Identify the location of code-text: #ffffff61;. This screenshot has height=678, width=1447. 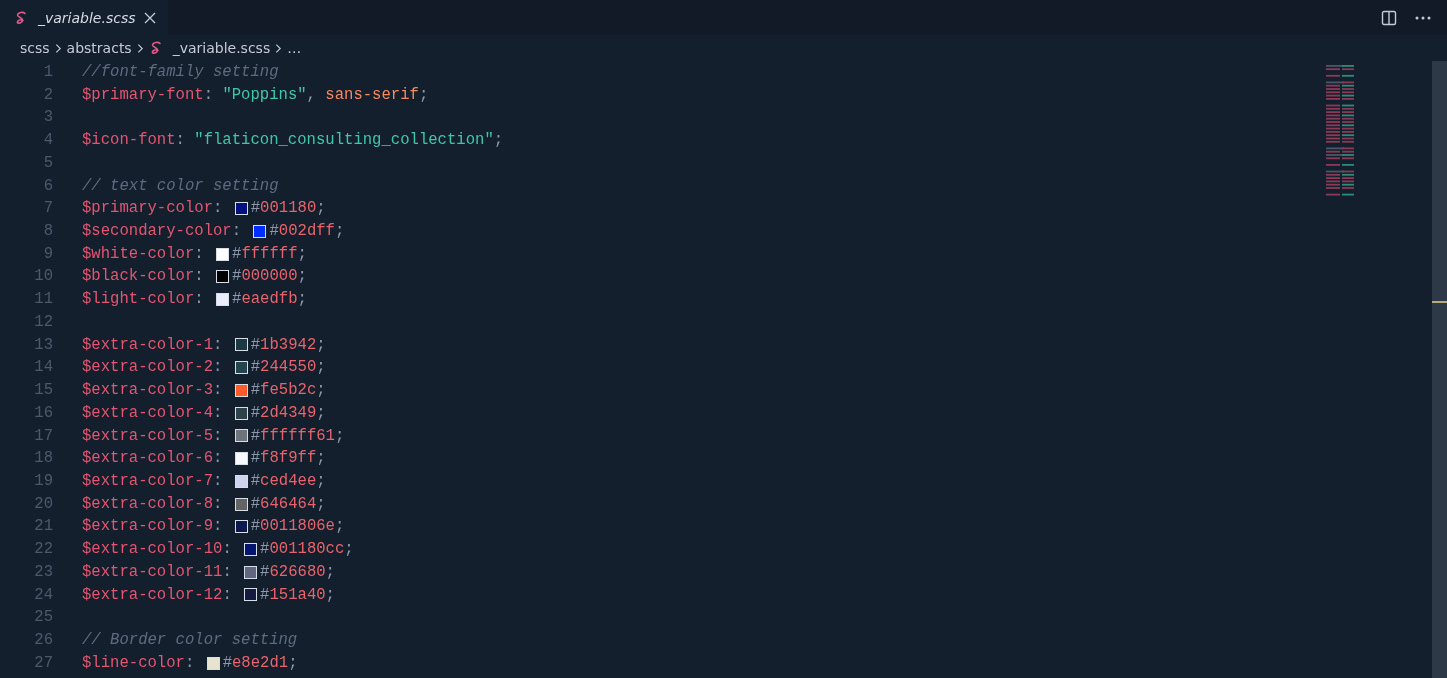
(297, 436).